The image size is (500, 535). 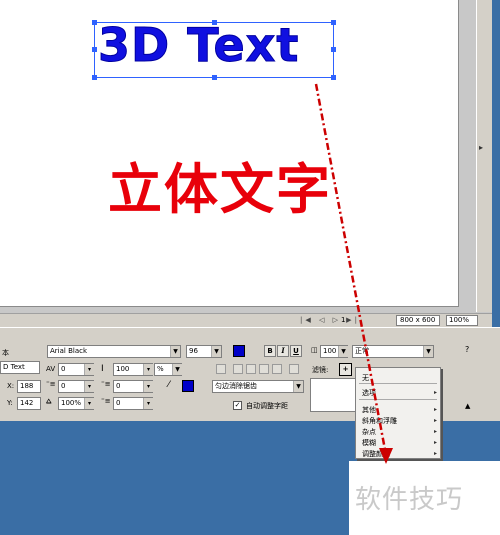 What do you see at coordinates (351, 269) in the screenshot?
I see `annotation-arrow-line` at bounding box center [351, 269].